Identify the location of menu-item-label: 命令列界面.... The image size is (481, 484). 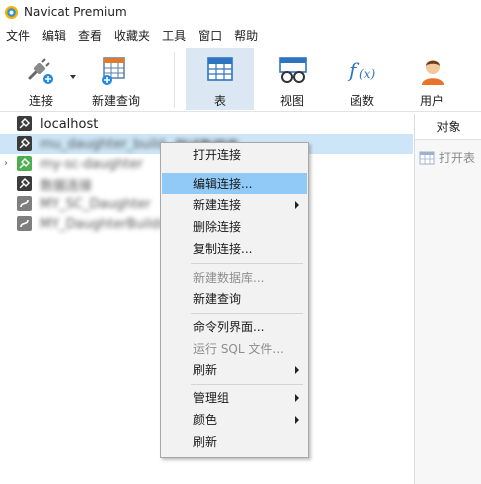
(229, 327).